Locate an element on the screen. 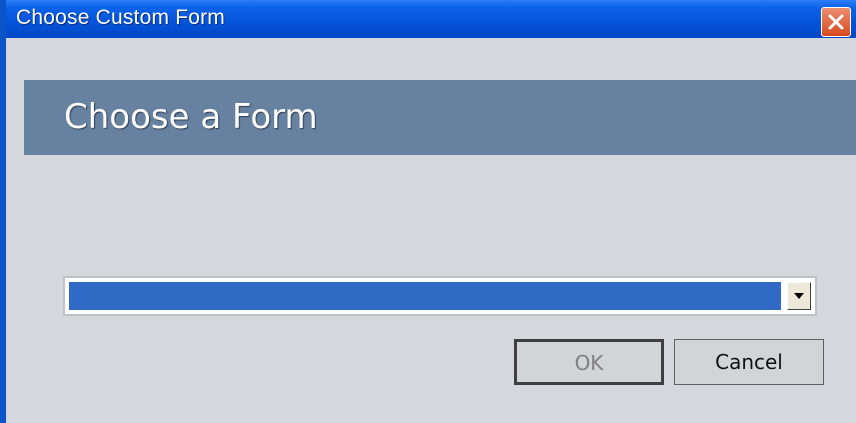  title-bar: Choose Custom Form is located at coordinates (431, 19).